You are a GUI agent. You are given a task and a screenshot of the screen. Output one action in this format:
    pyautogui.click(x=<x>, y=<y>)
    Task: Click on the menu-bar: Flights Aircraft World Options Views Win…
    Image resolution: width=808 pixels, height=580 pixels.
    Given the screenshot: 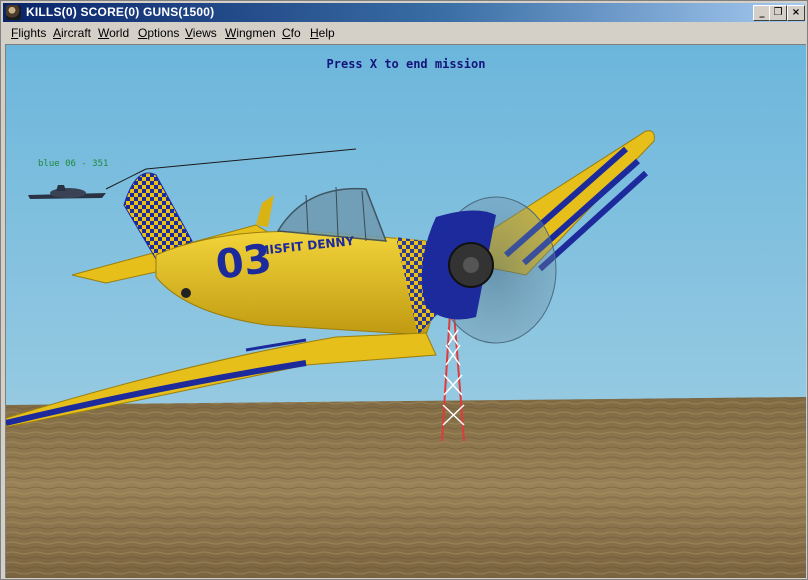 What is the action you would take?
    pyautogui.click(x=404, y=33)
    